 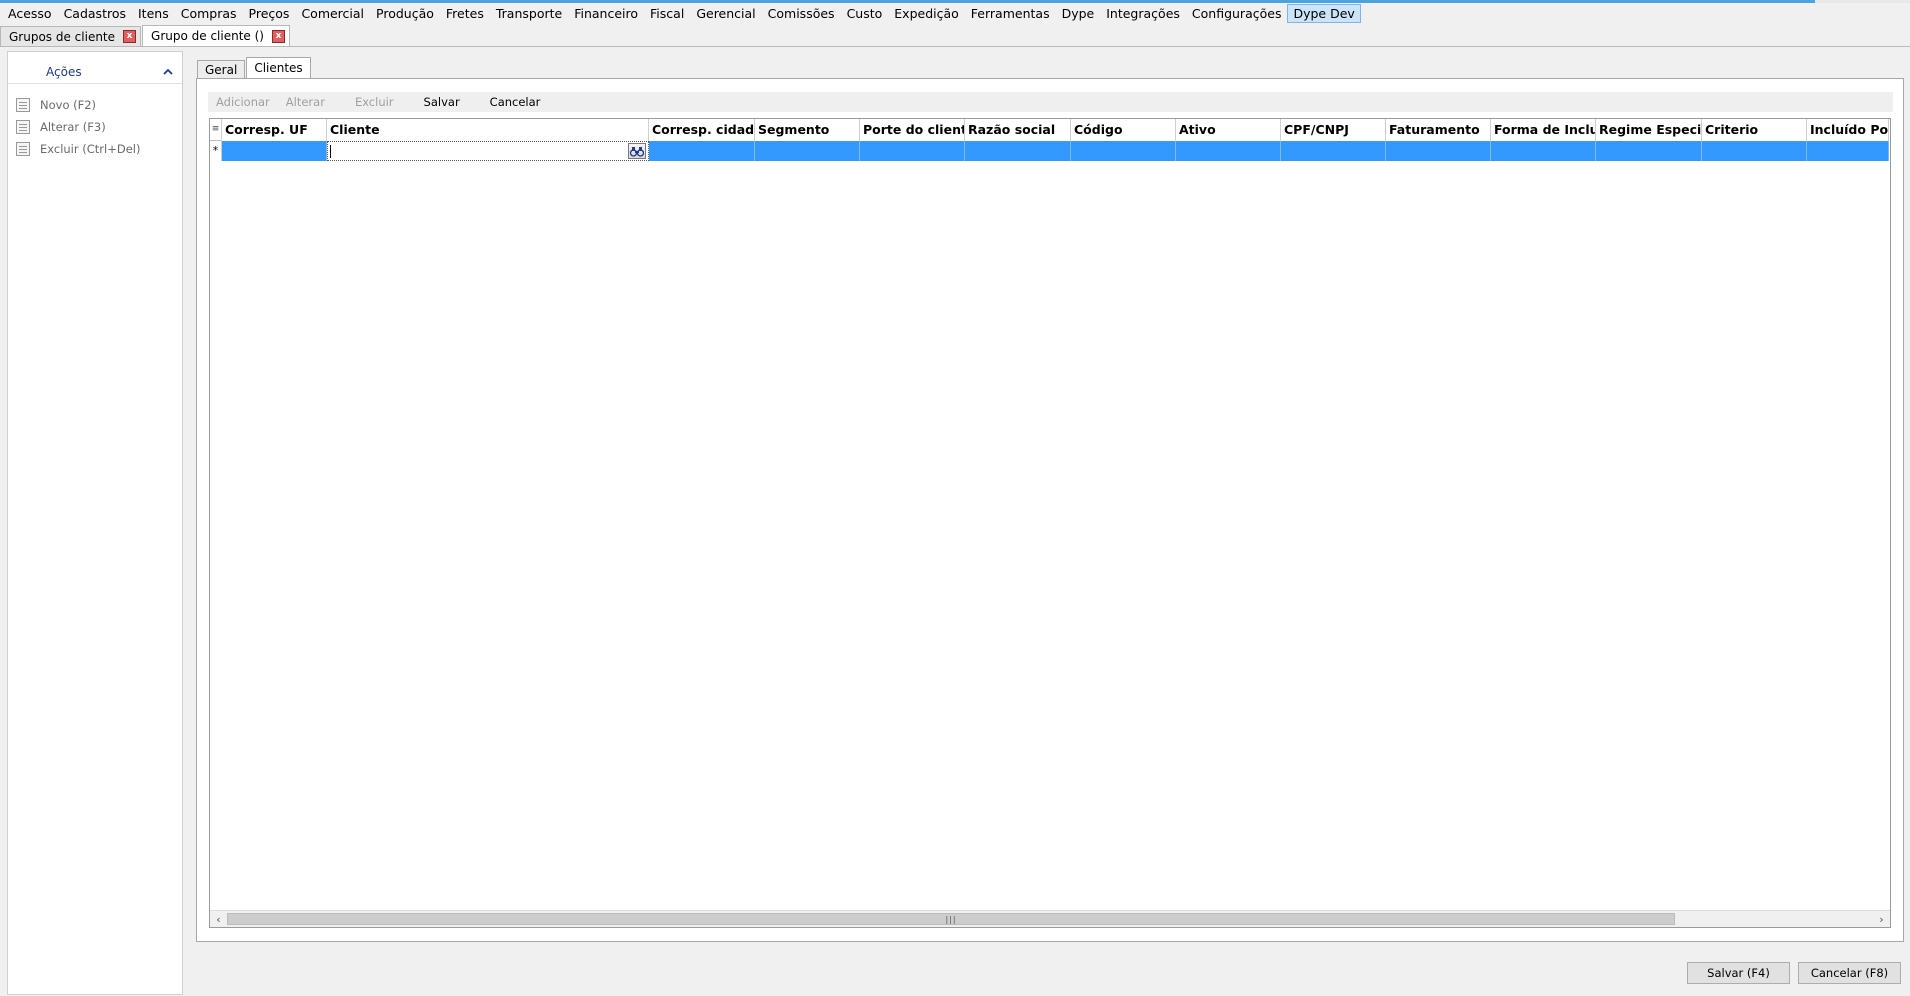 I want to click on save-button: Salvar (F4), so click(x=1738, y=973).